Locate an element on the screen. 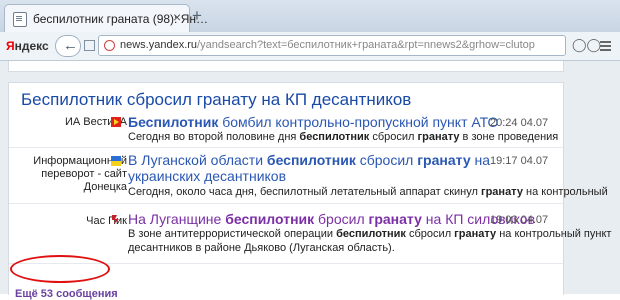  close-tab-icon: × is located at coordinates (177, 17).